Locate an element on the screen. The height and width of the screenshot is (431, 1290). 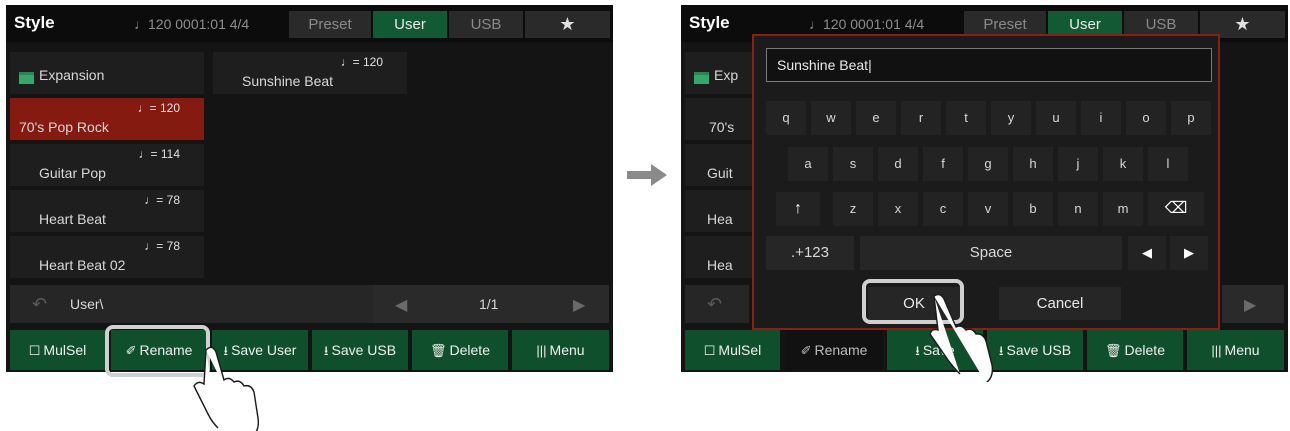
style-name: Heart Beat is located at coordinates (72, 219).